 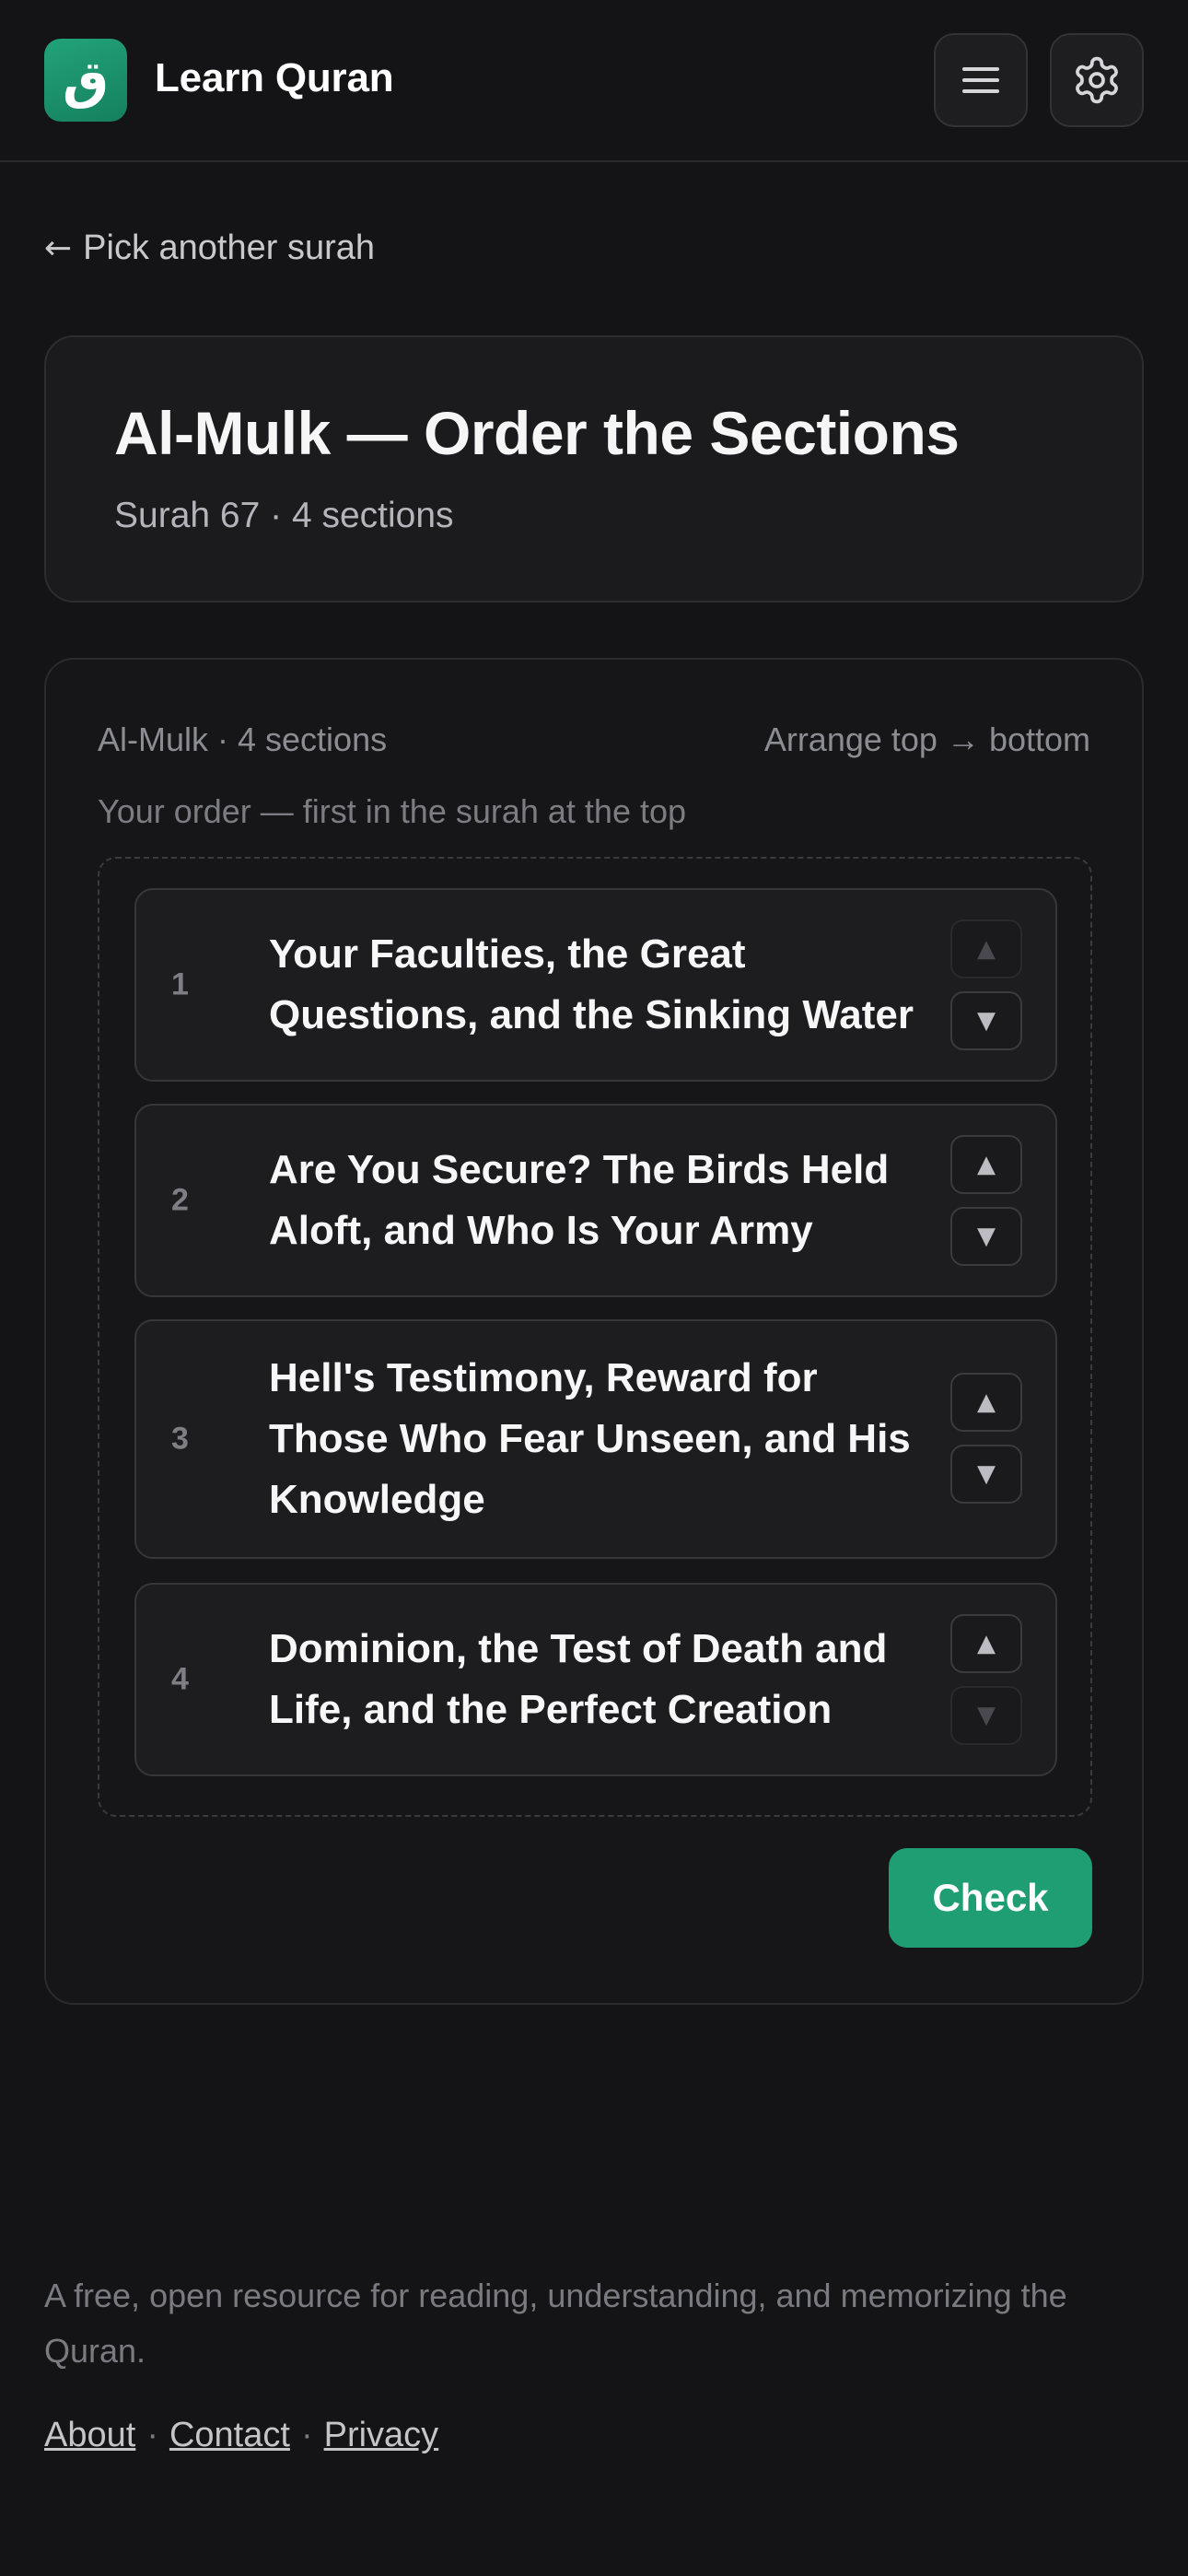 What do you see at coordinates (85, 80) in the screenshot?
I see `app-logo: ق` at bounding box center [85, 80].